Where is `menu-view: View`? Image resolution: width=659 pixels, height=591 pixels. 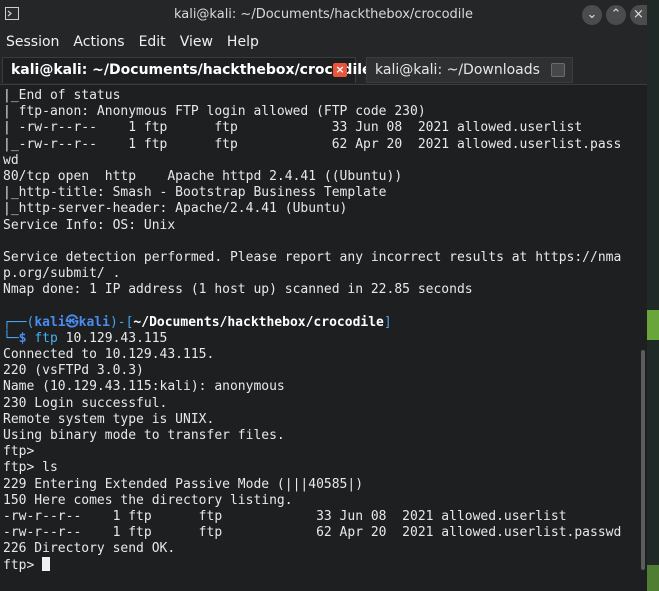 menu-view: View is located at coordinates (196, 42).